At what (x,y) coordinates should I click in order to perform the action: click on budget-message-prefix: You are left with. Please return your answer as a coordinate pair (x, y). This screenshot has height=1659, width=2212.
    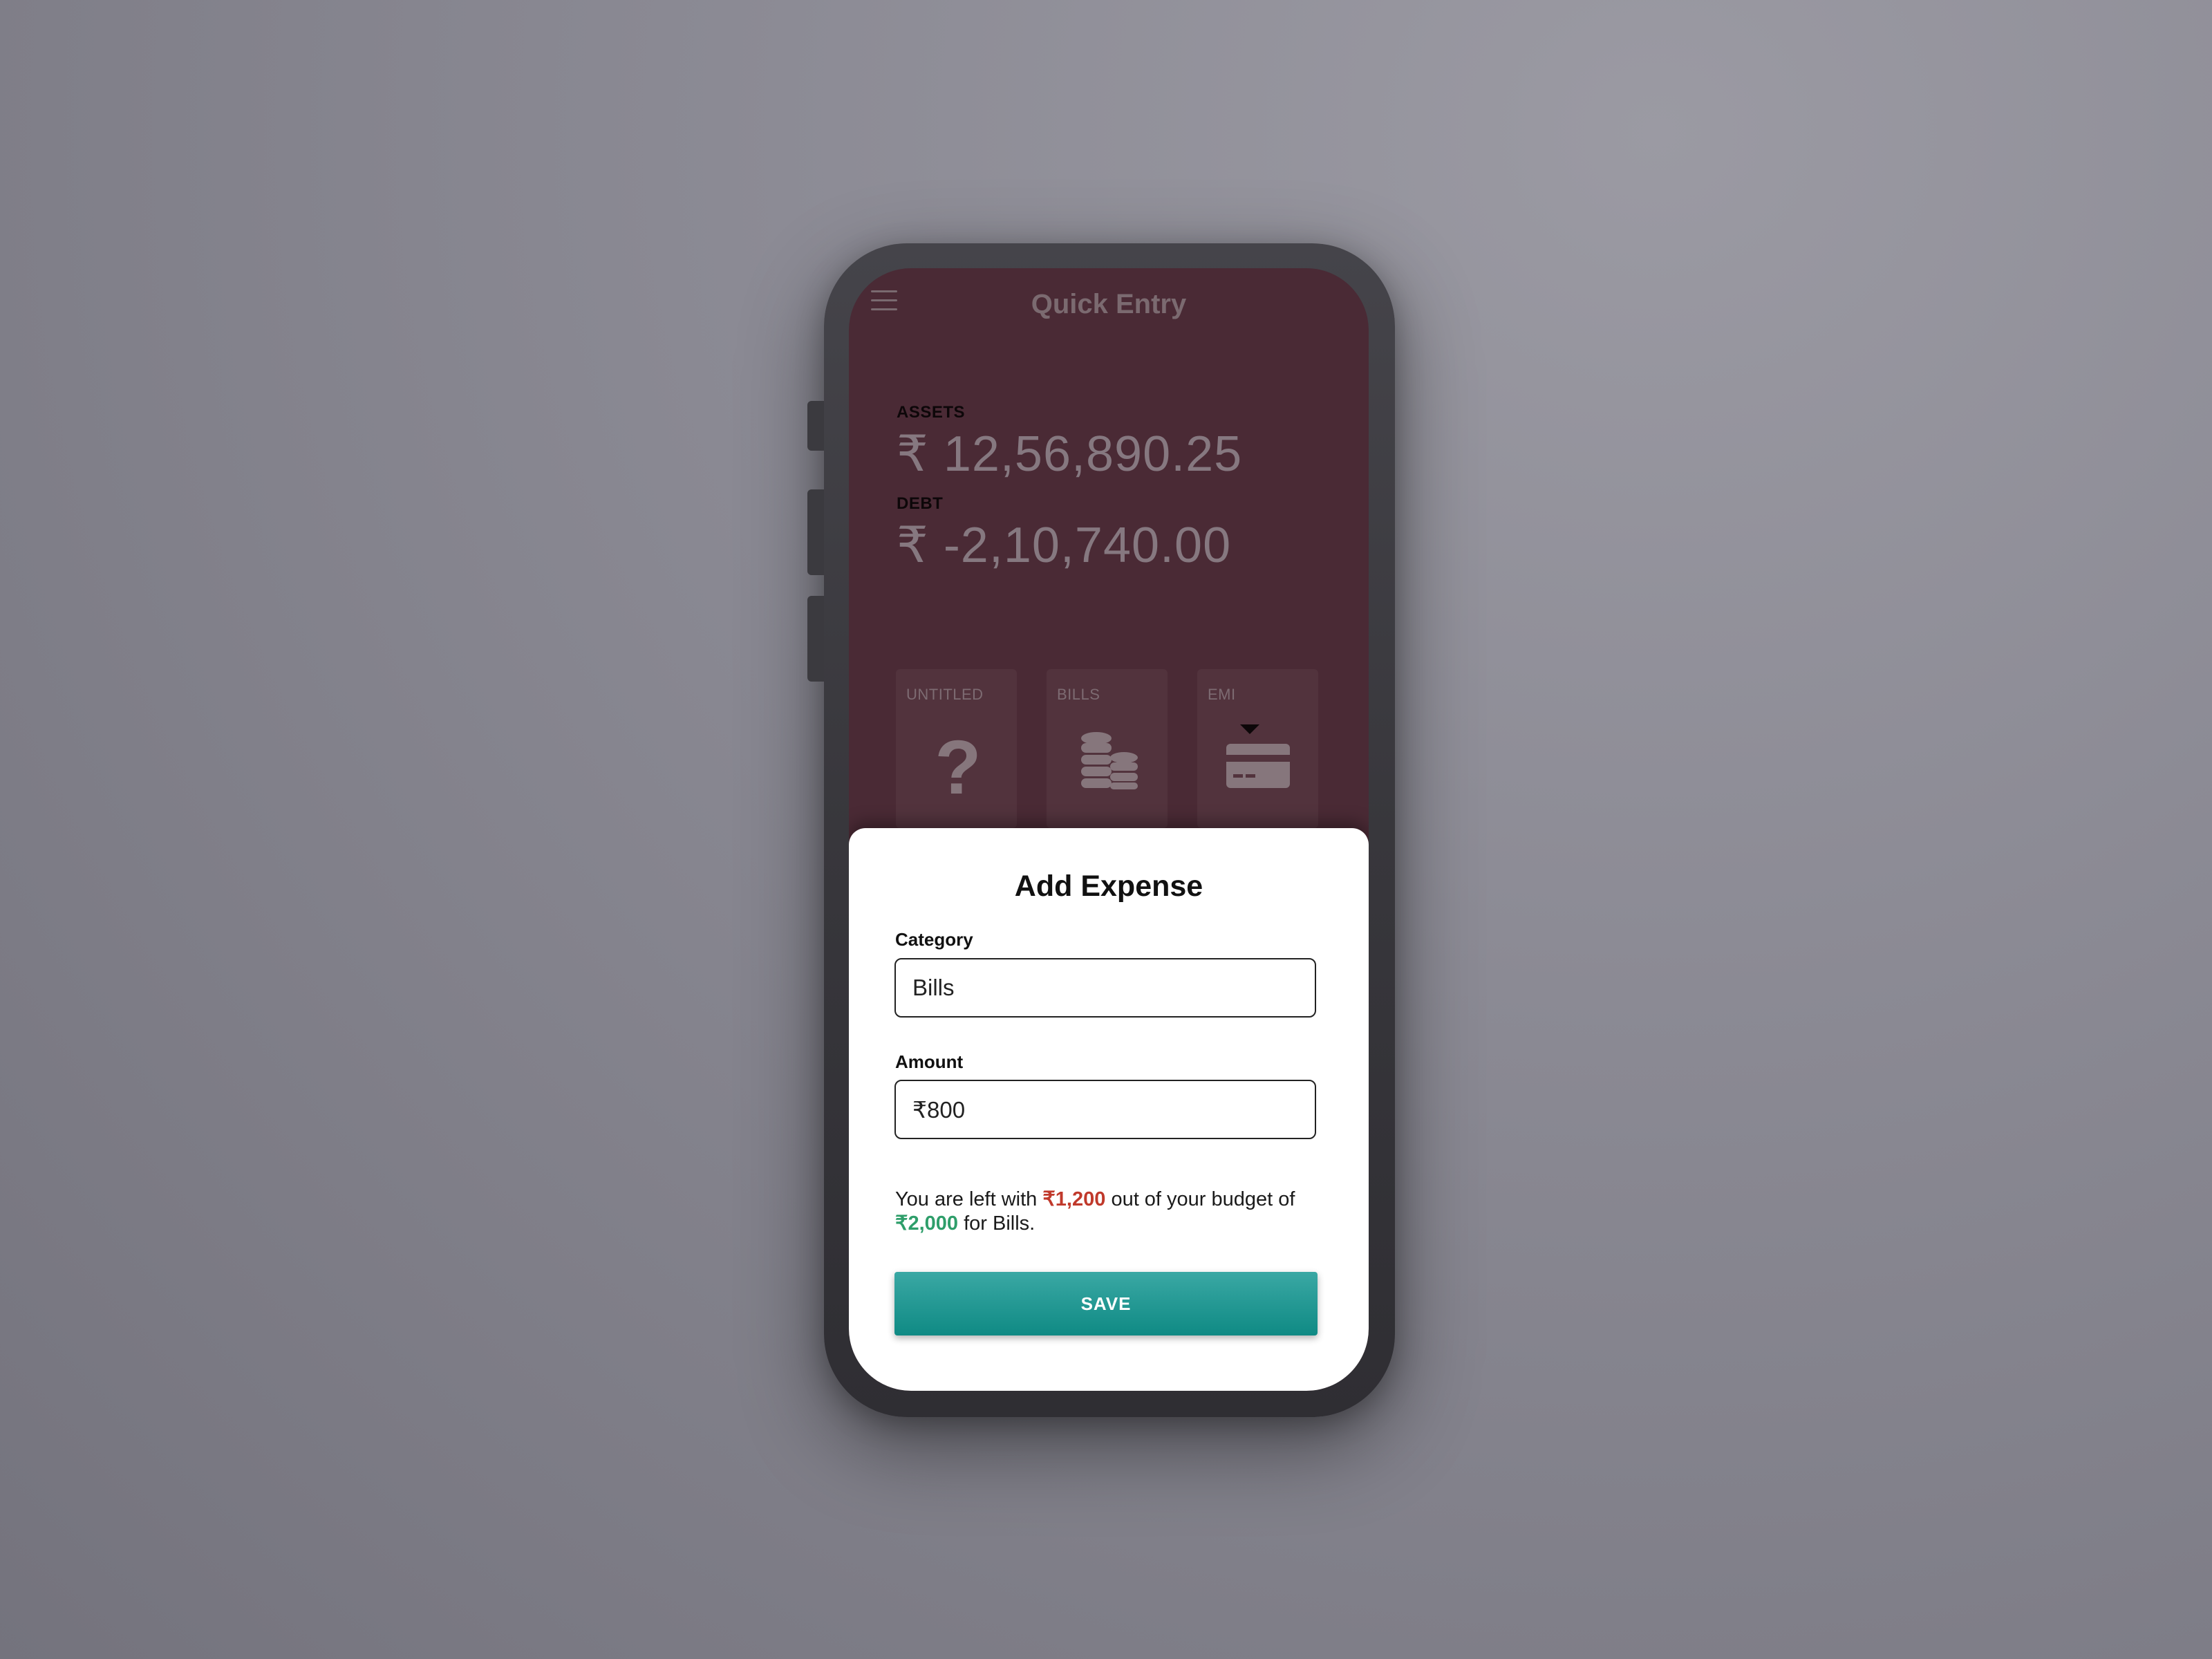
    Looking at the image, I should click on (967, 1199).